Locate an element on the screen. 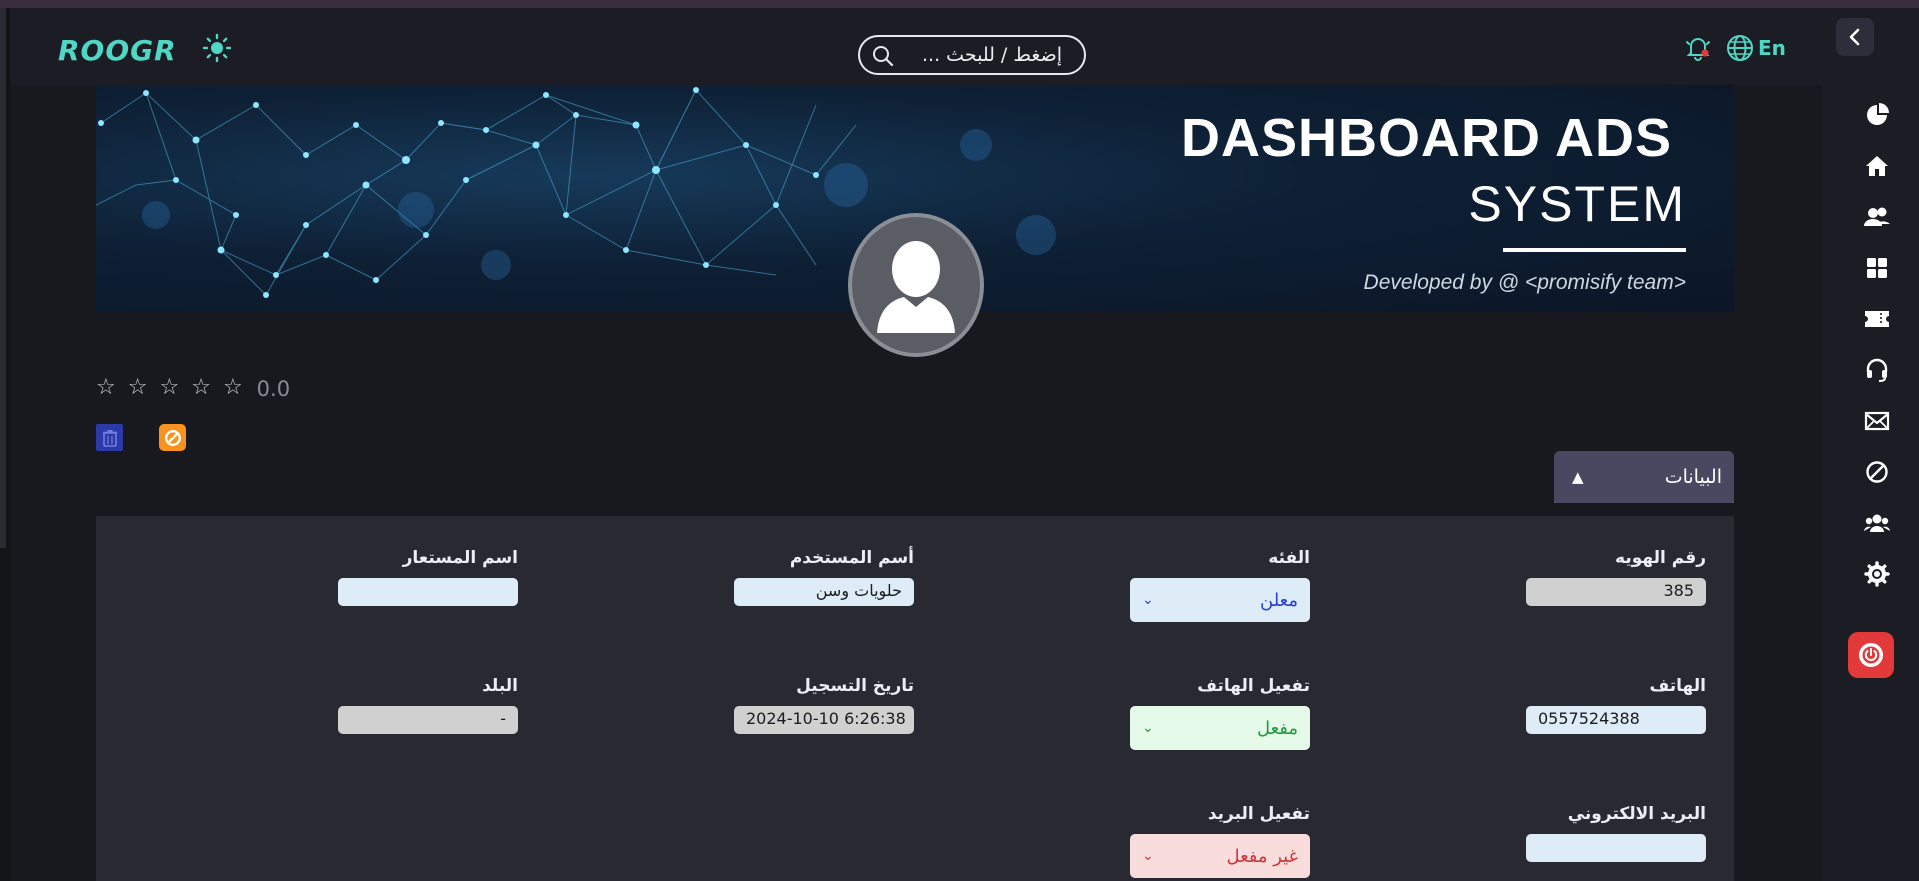 The width and height of the screenshot is (1919, 881). registration-date-label: تاريخ التسجيل is located at coordinates (855, 686).